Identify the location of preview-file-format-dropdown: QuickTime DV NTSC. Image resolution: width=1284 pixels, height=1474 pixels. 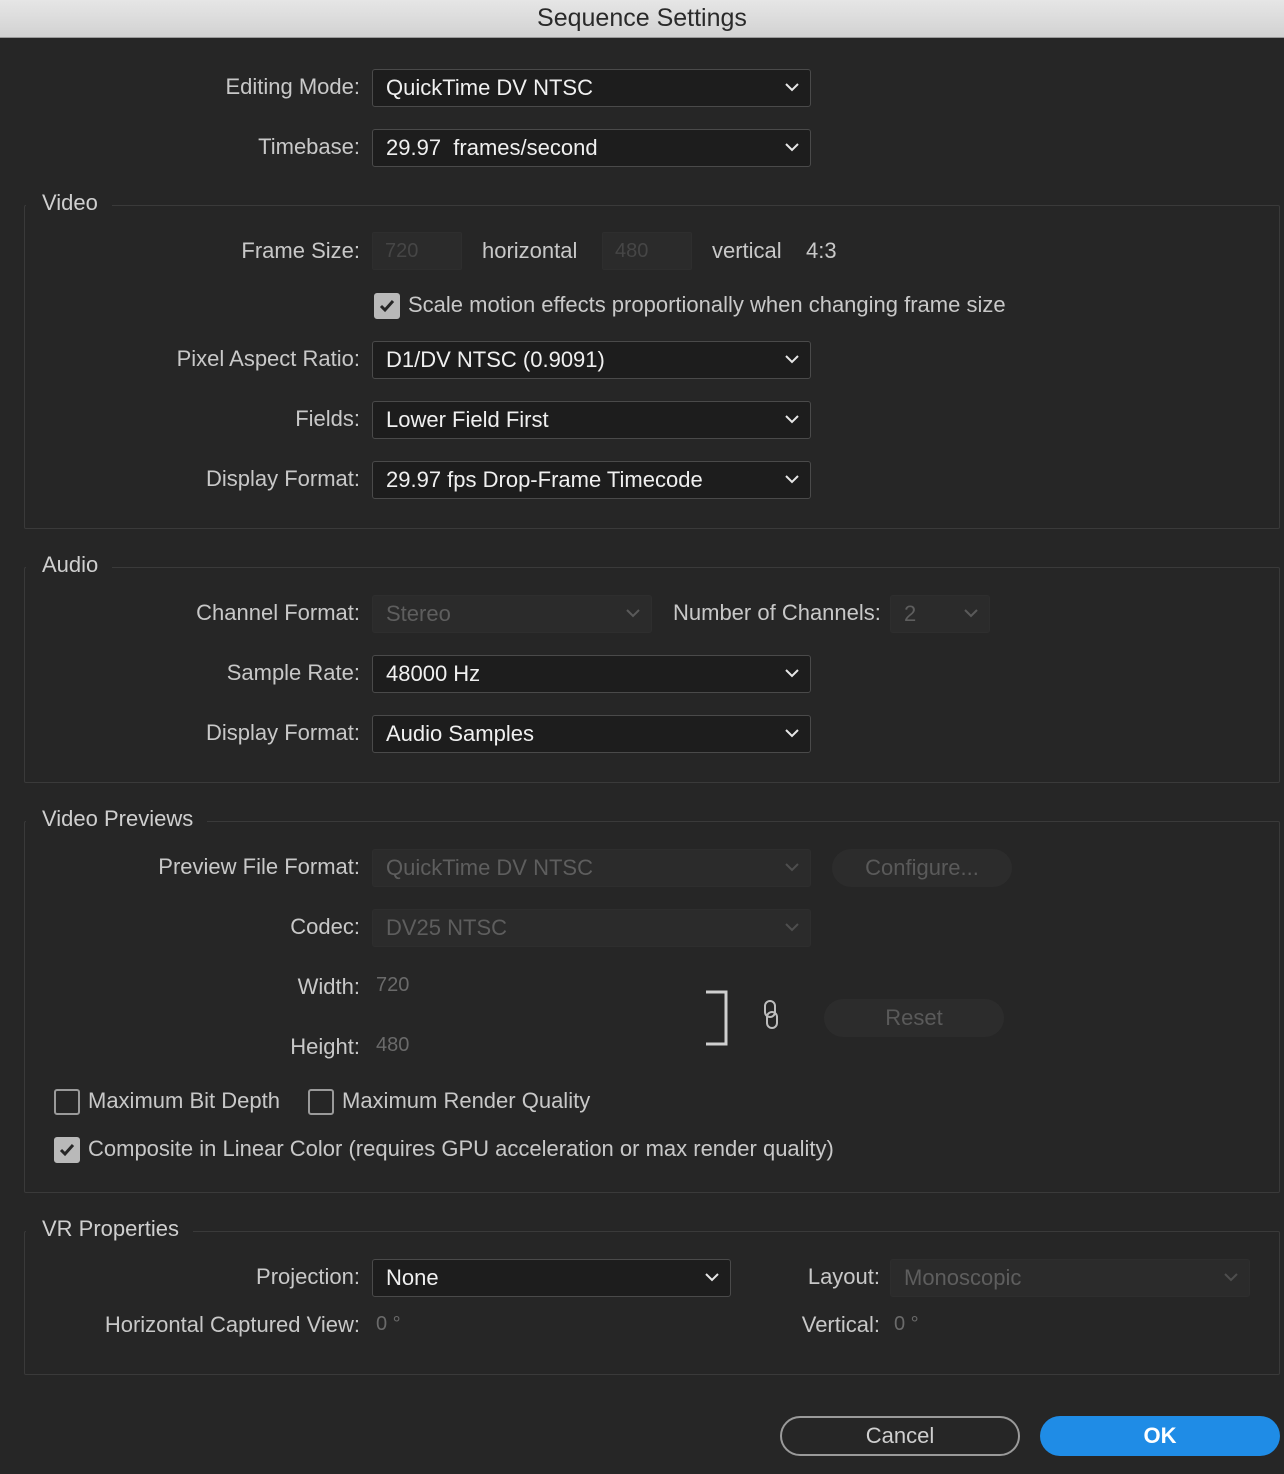
(591, 868).